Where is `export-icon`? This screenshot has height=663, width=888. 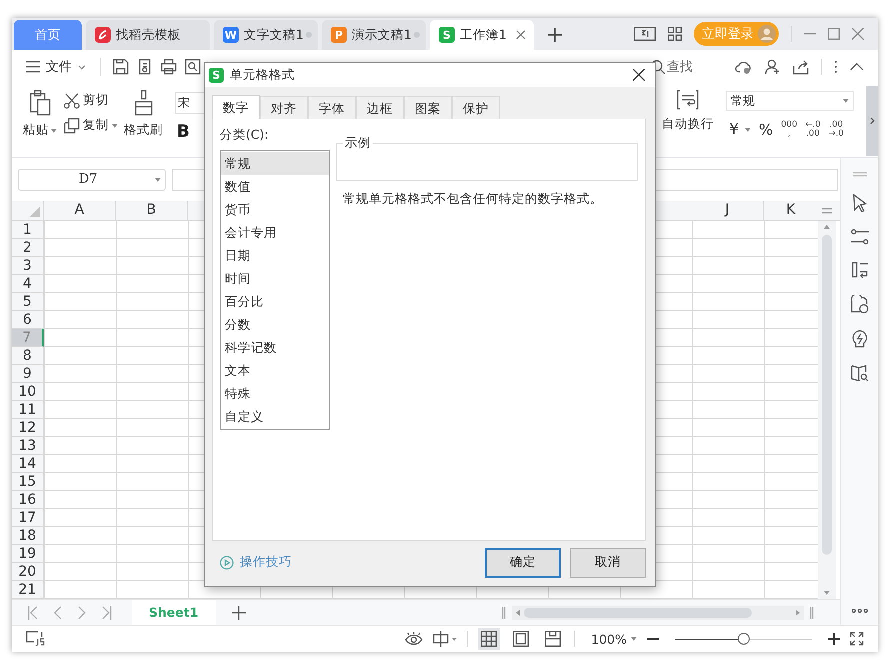 export-icon is located at coordinates (145, 67).